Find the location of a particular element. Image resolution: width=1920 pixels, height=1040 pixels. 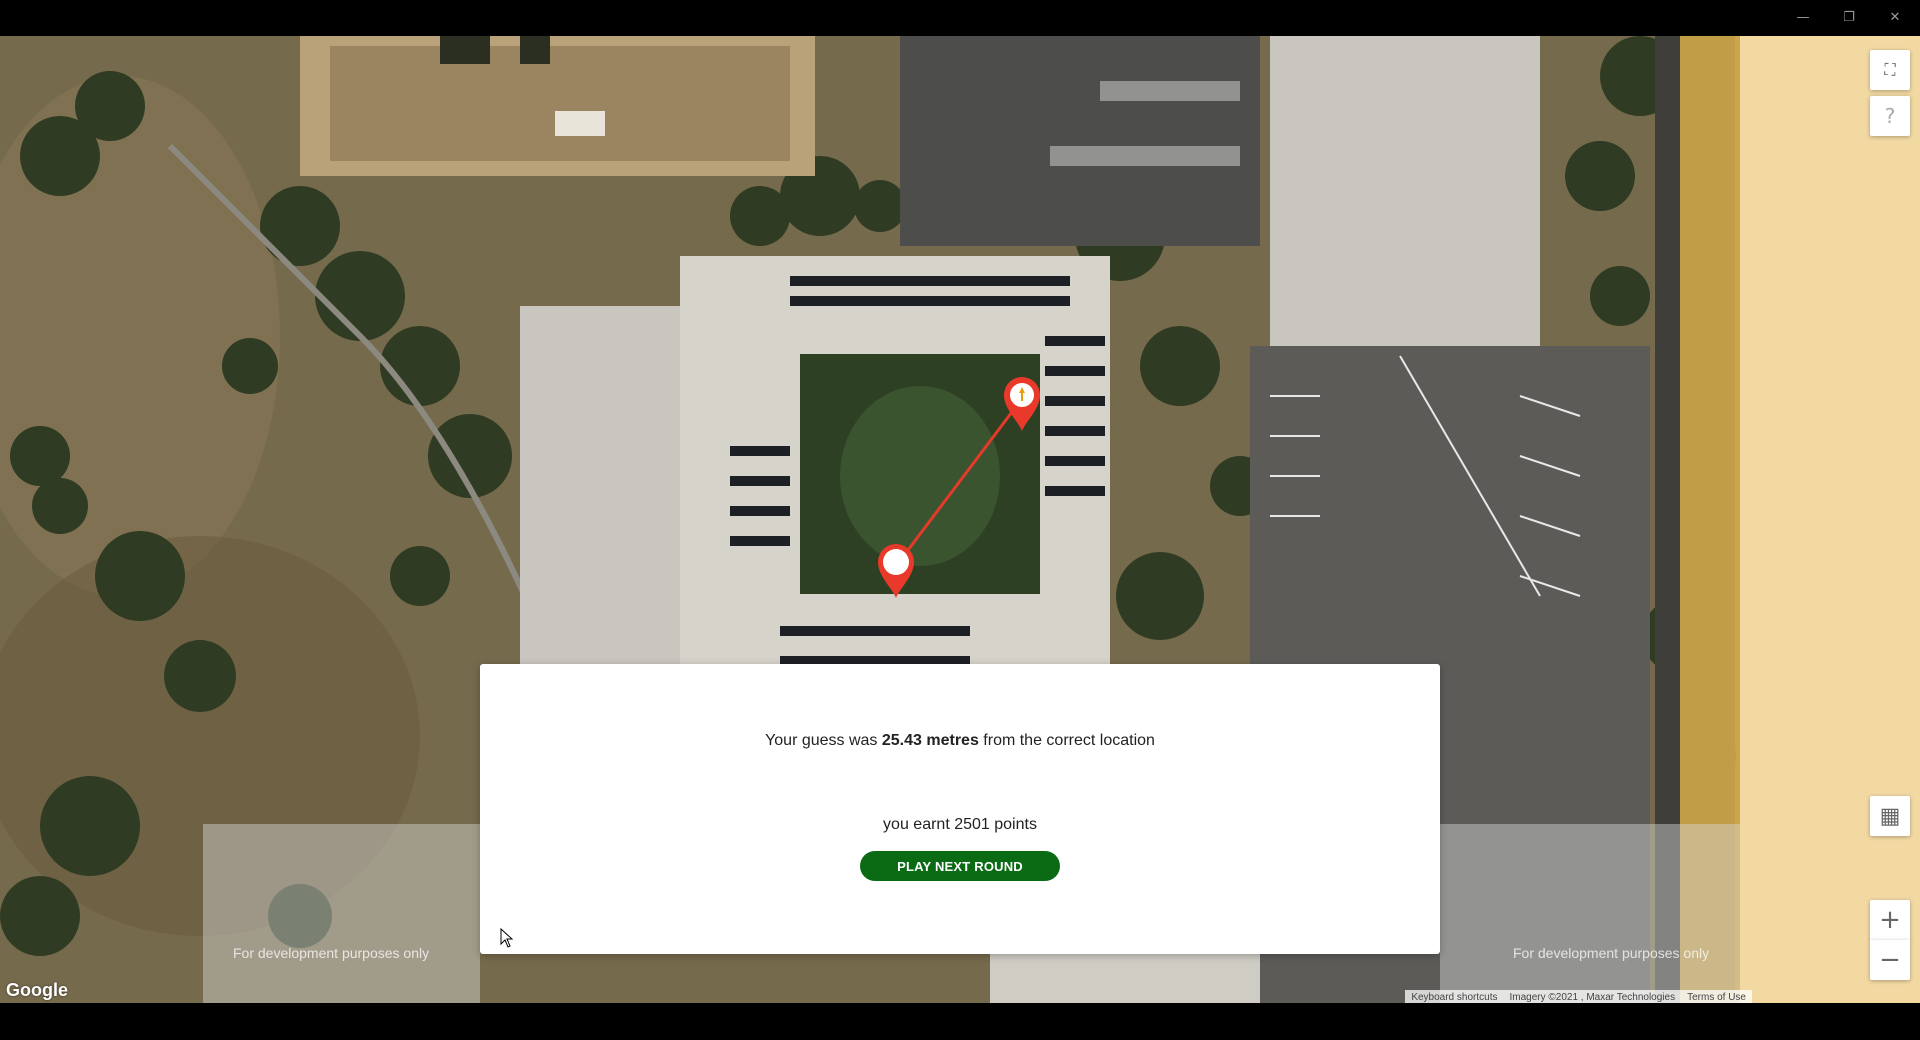

correct-location-marker is located at coordinates (1022, 405).